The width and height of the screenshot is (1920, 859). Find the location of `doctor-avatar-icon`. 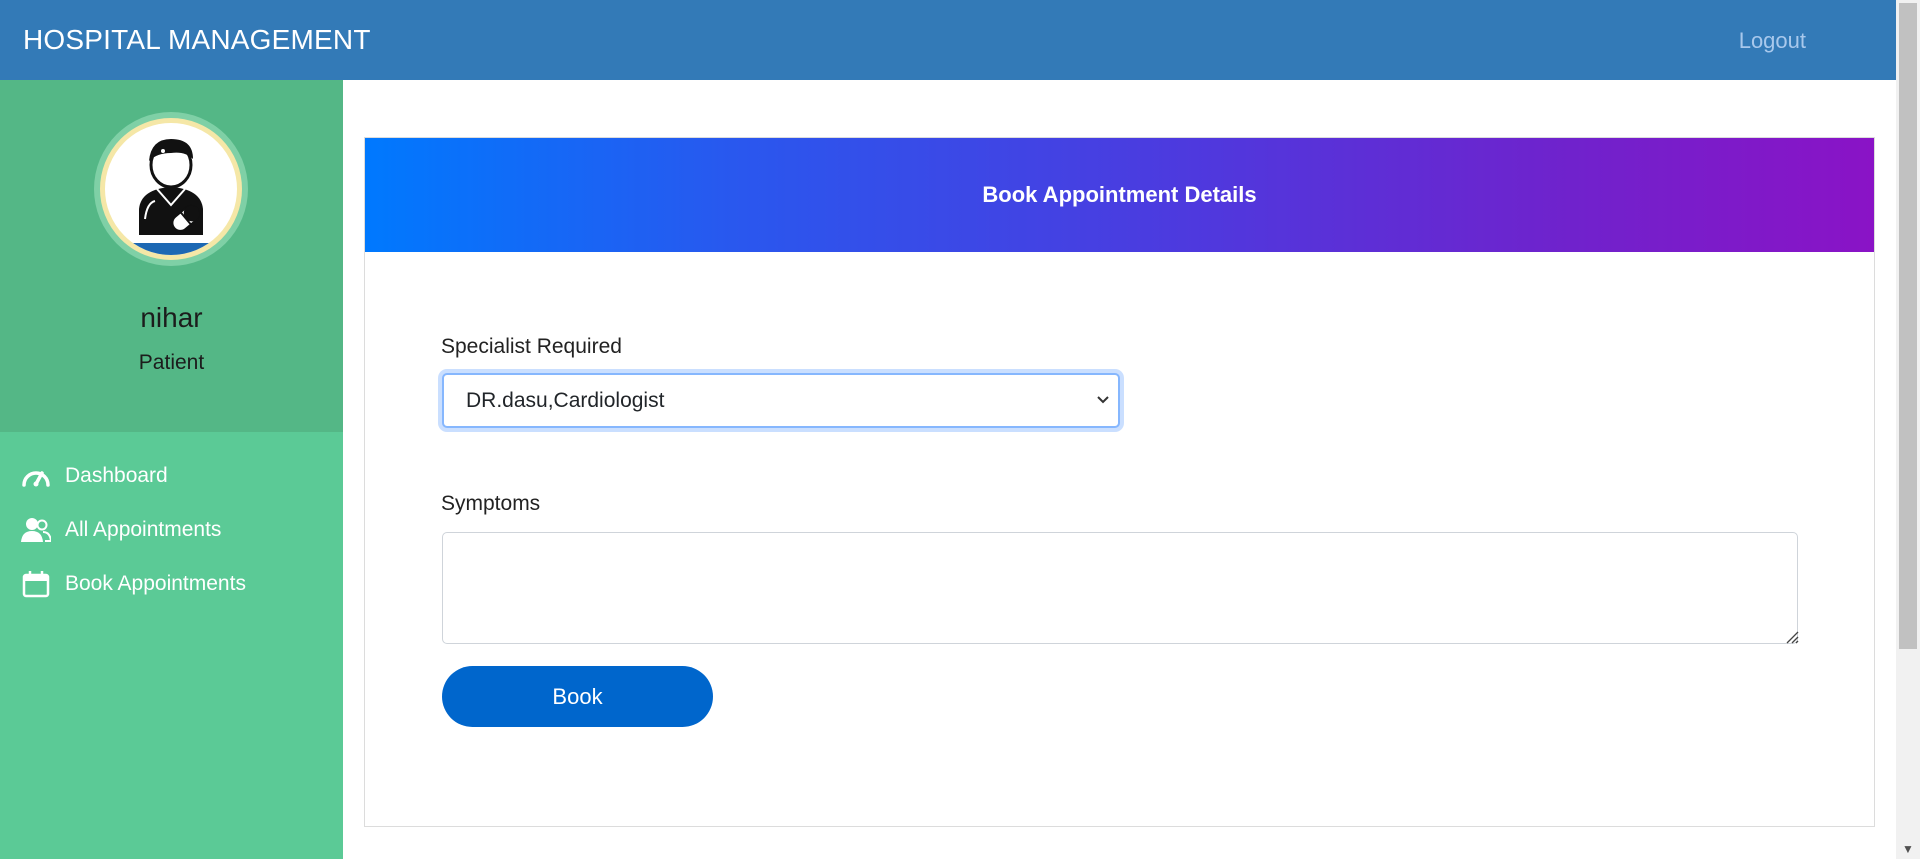

doctor-avatar-icon is located at coordinates (171, 197).